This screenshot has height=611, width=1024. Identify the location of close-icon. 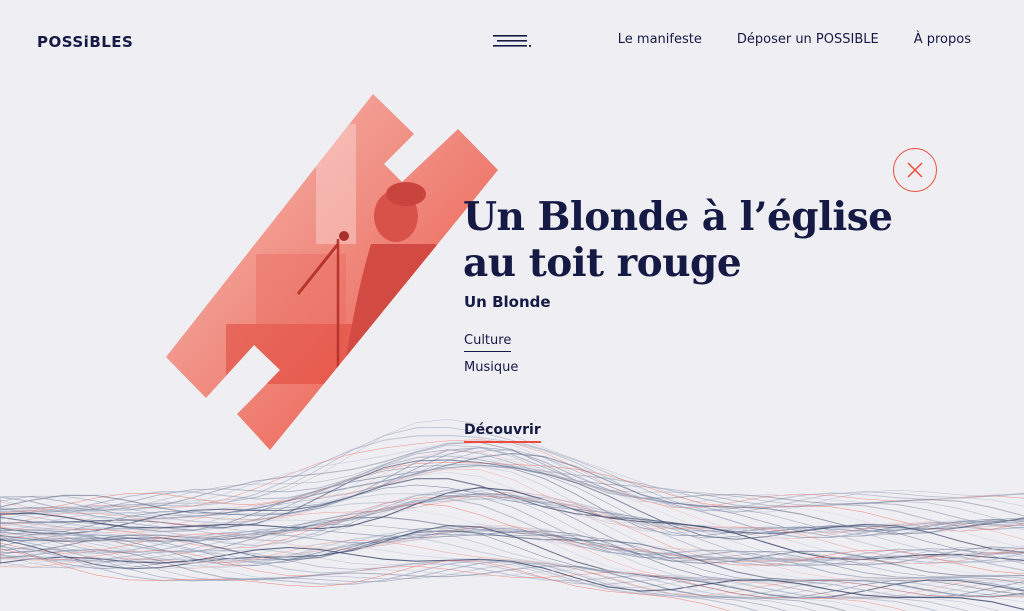
(915, 170).